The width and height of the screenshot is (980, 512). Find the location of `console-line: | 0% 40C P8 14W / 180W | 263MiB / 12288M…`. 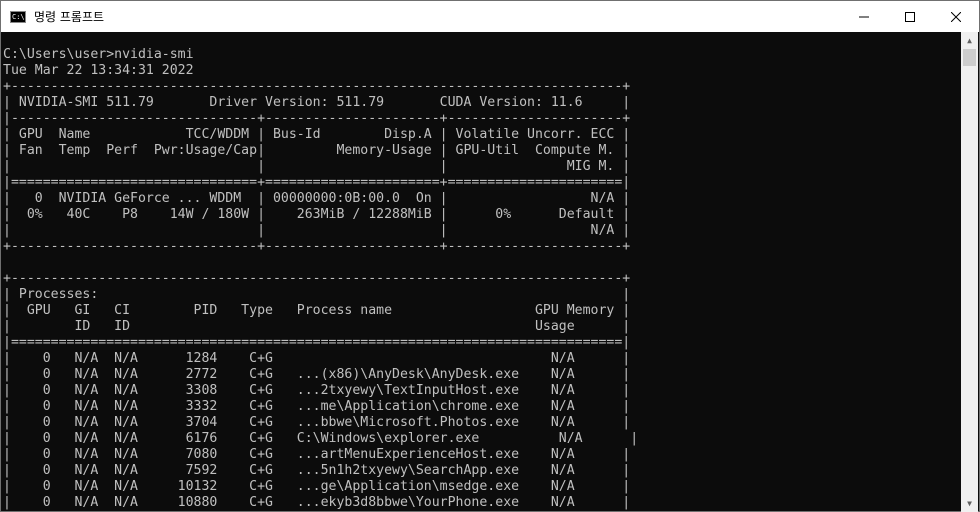

console-line: | 0% 40C P8 14W / 180W | 263MiB / 12288M… is located at coordinates (317, 214).